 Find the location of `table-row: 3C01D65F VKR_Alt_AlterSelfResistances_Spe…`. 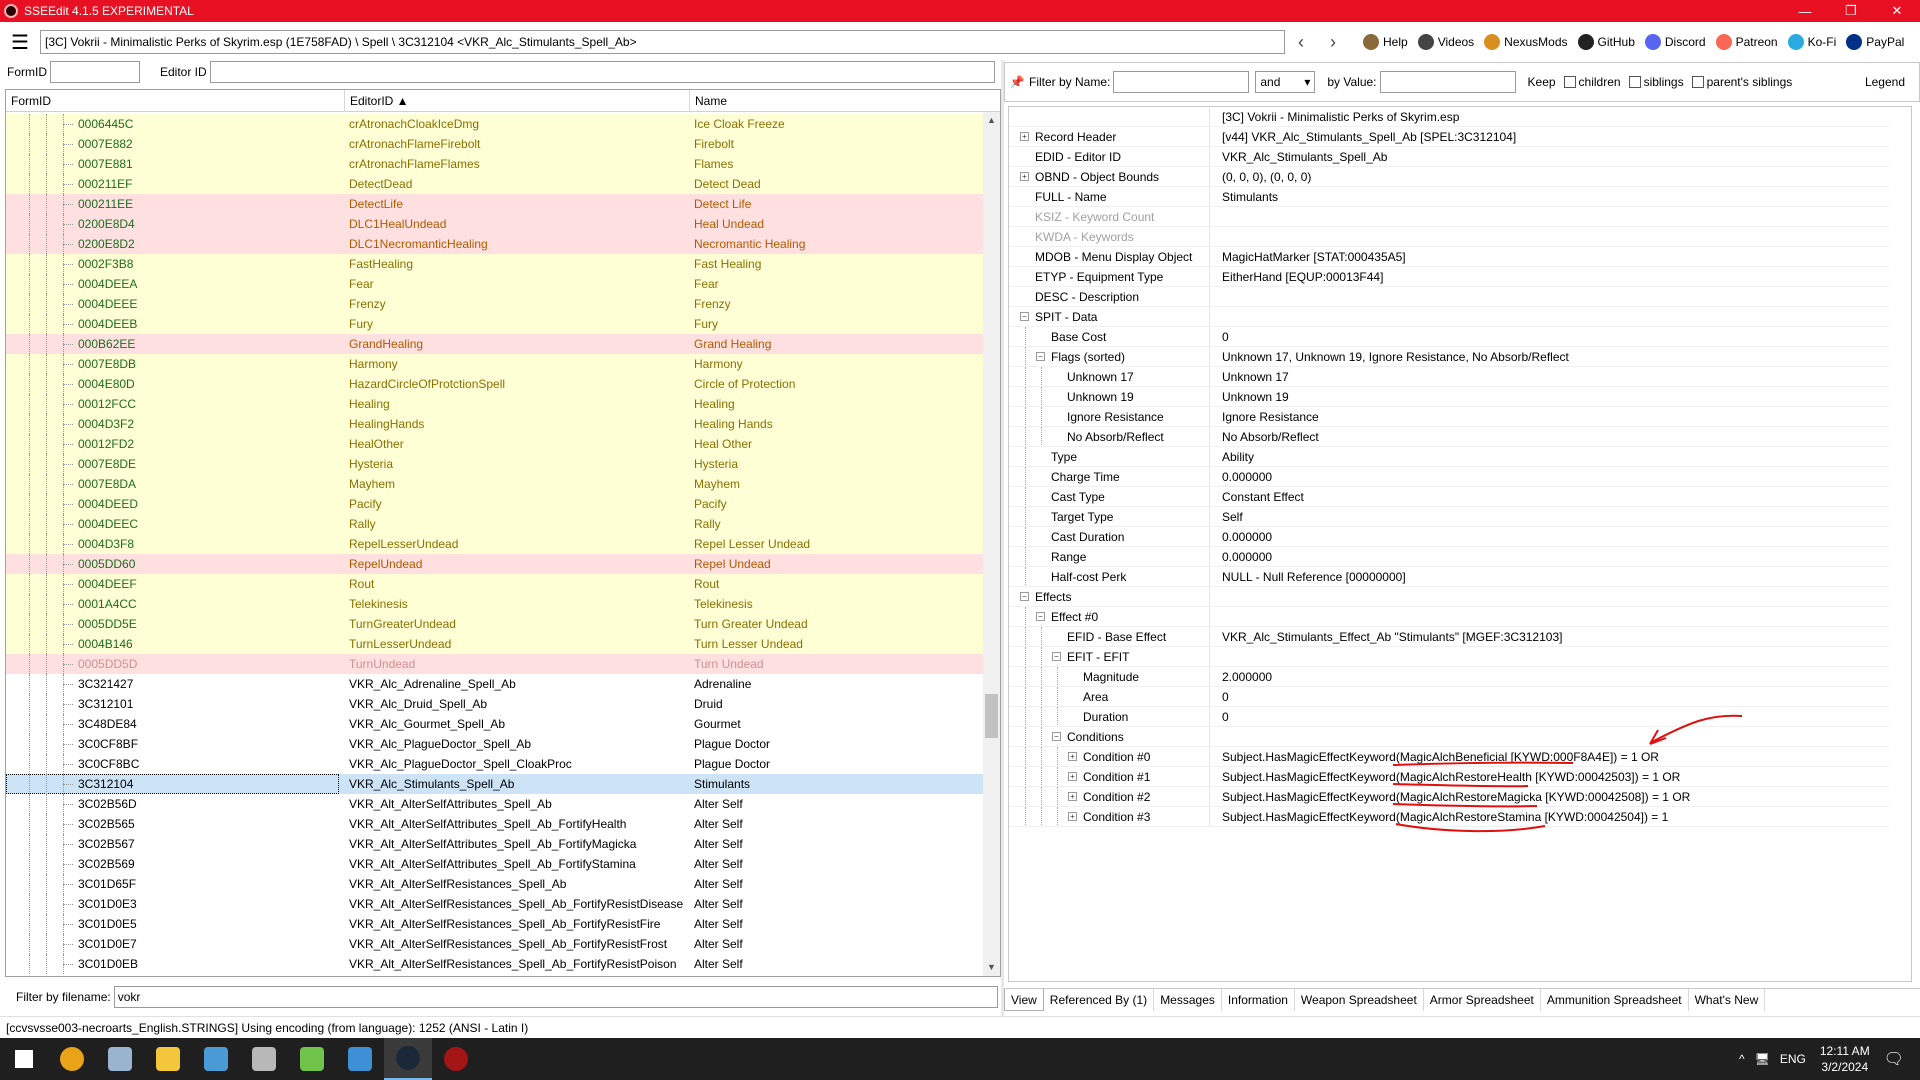

table-row: 3C01D65F VKR_Alt_AlterSelfResistances_Spe… is located at coordinates (495, 884).